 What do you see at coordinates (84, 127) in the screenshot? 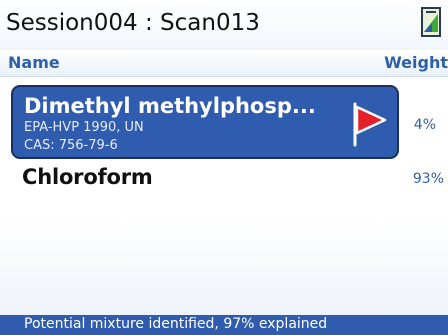
I see `chemical-library: EPA-HVP 1990, UN` at bounding box center [84, 127].